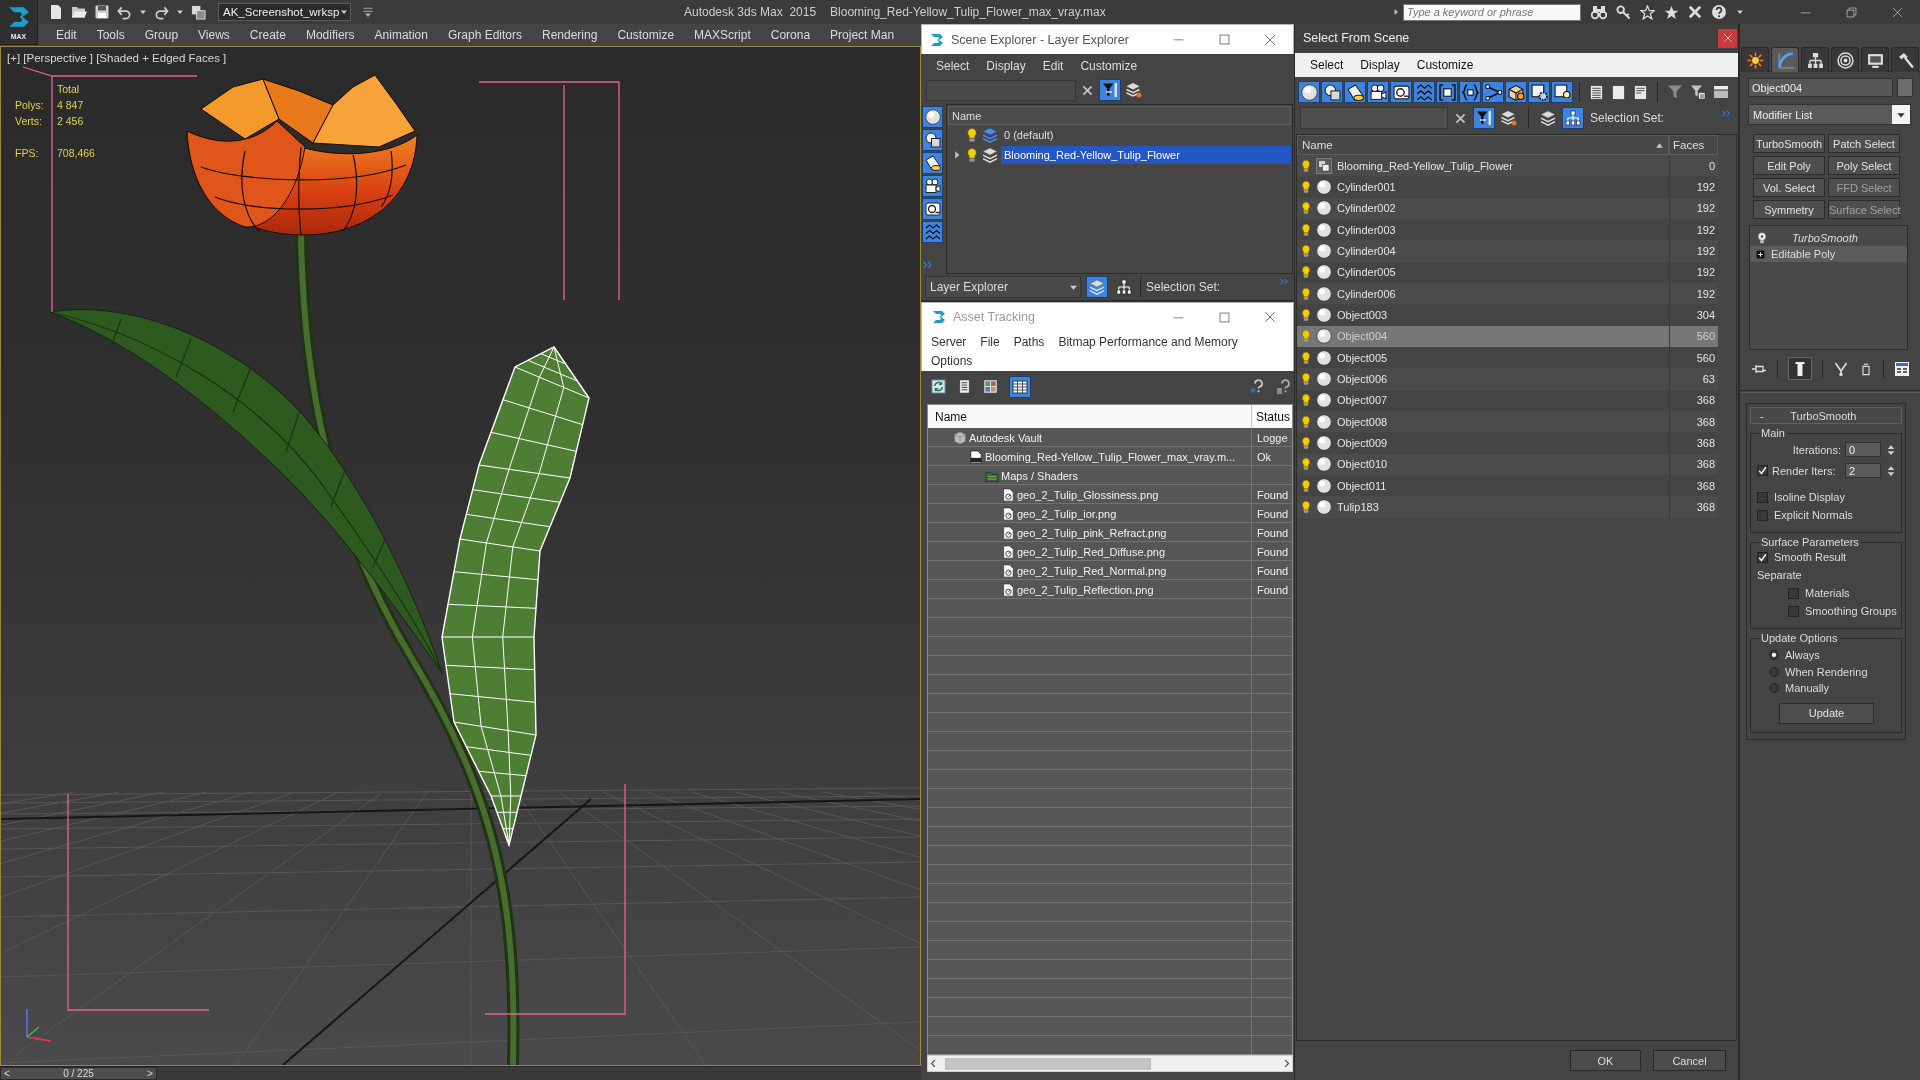 This screenshot has width=1920, height=1080. I want to click on menu-icon, so click(368, 12).